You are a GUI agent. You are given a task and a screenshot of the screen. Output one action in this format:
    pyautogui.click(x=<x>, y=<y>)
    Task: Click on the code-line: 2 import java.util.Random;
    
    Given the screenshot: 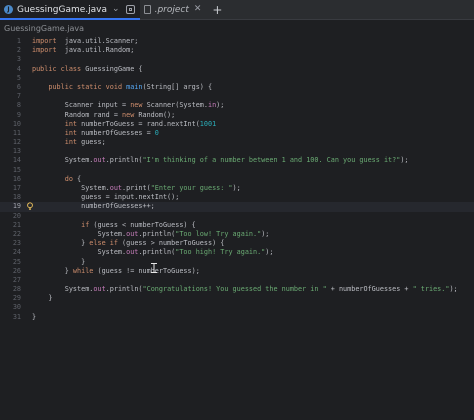 What is the action you would take?
    pyautogui.click(x=237, y=50)
    